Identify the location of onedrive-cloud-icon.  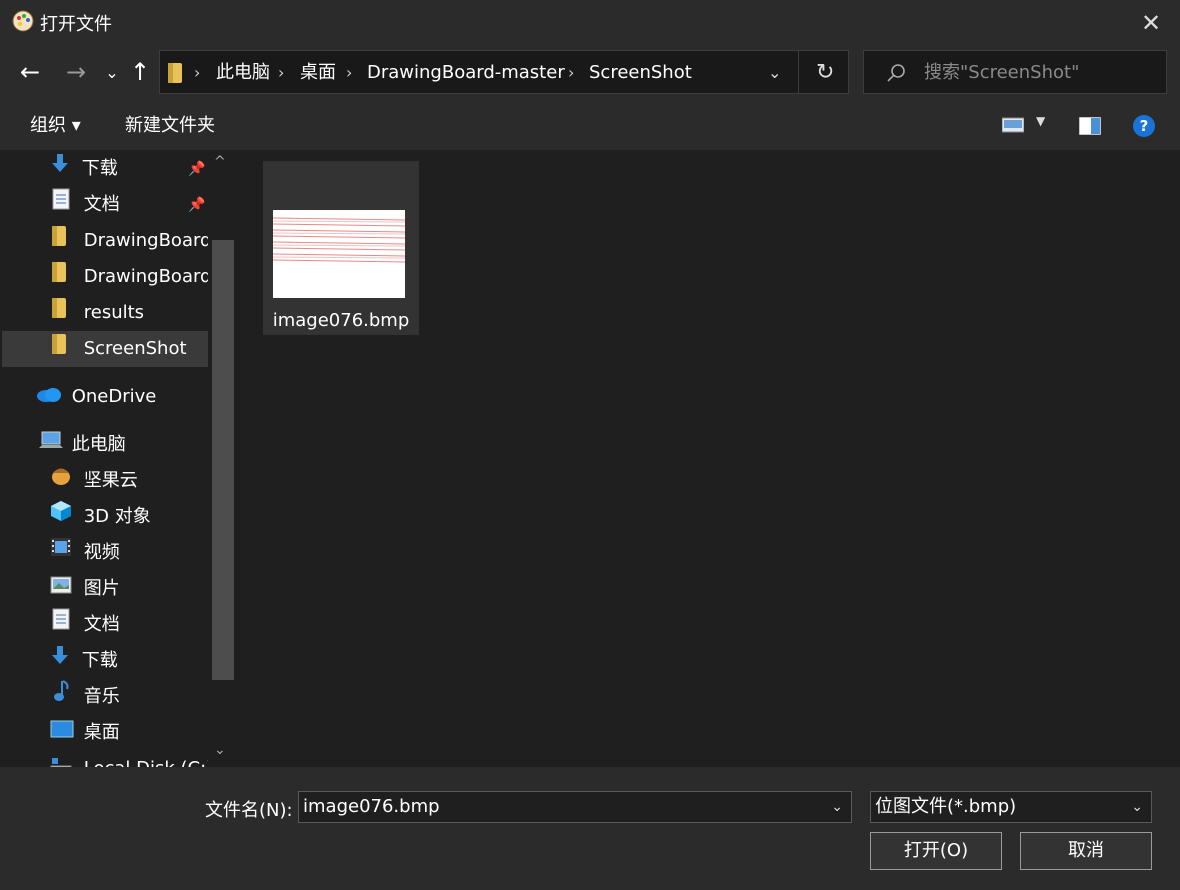
(49, 397).